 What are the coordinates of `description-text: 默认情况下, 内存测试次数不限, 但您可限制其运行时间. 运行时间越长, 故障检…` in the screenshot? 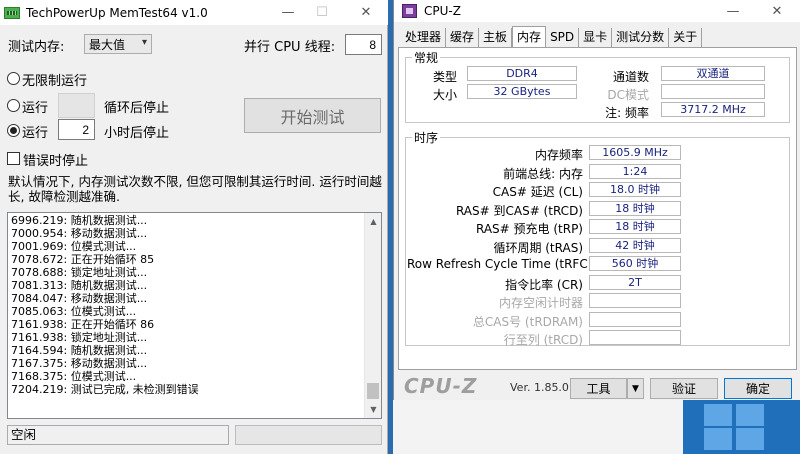 It's located at (195, 189).